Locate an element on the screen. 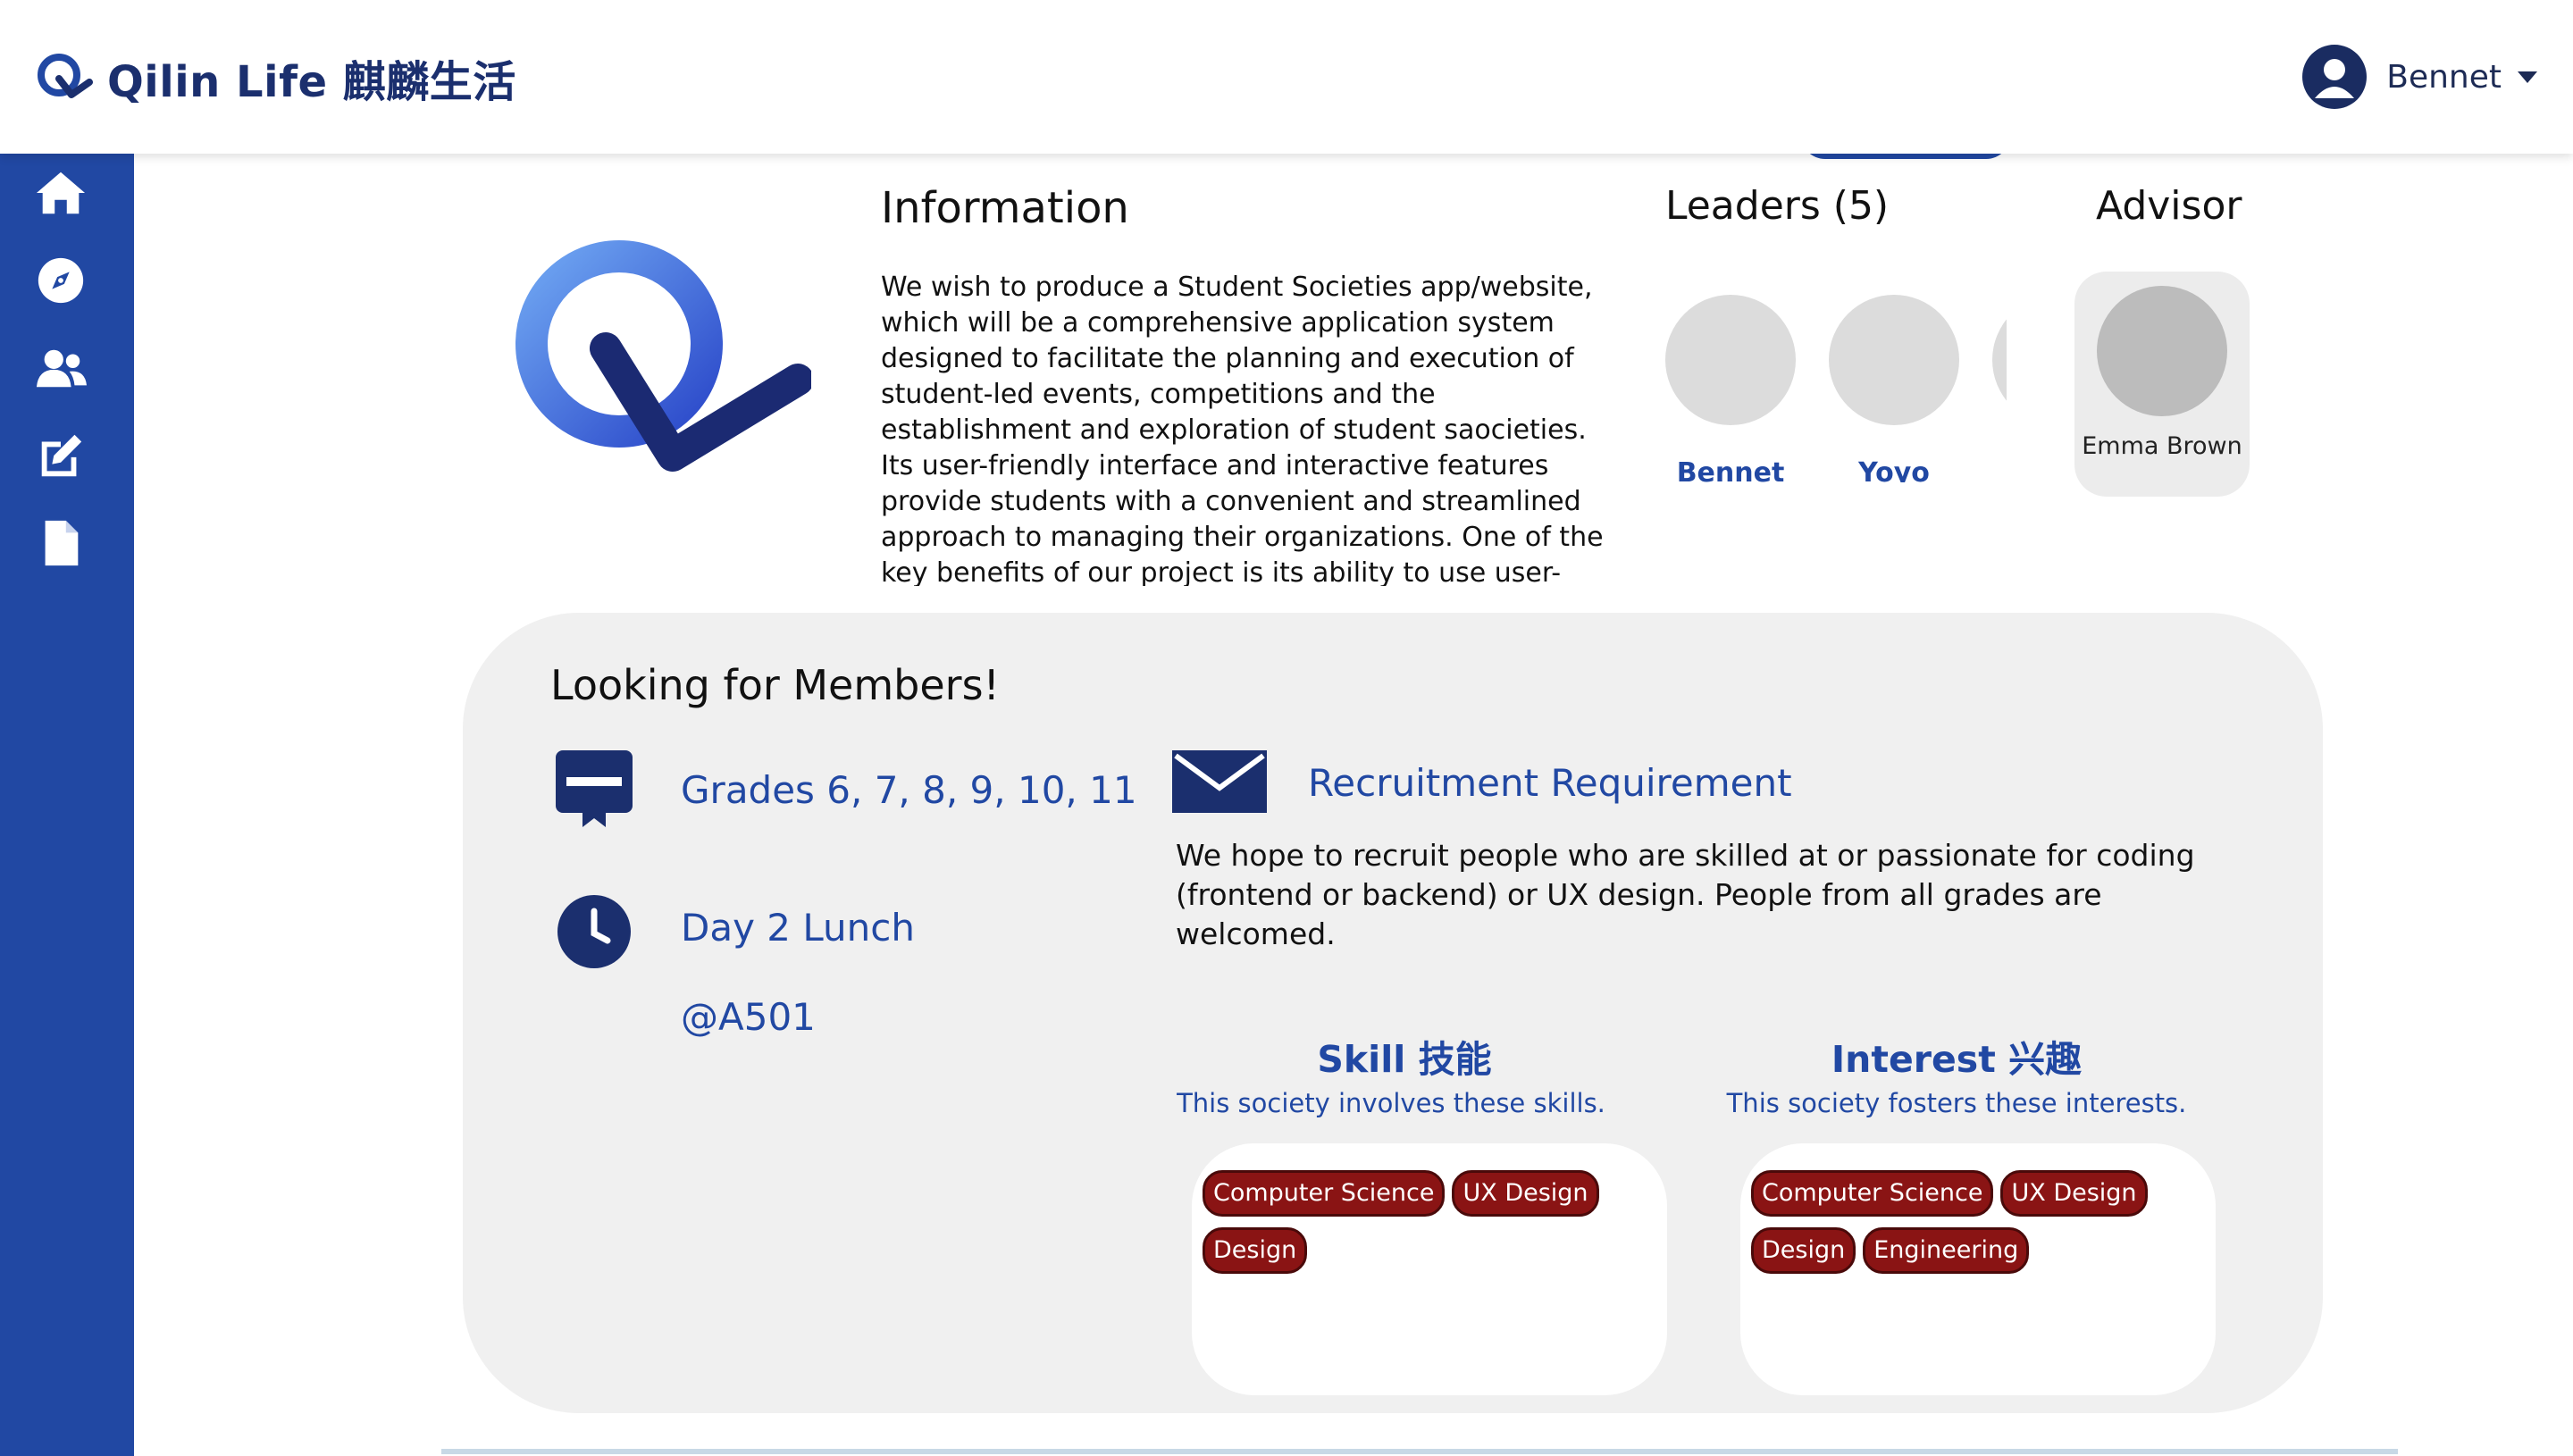  mail-icon is located at coordinates (1219, 781).